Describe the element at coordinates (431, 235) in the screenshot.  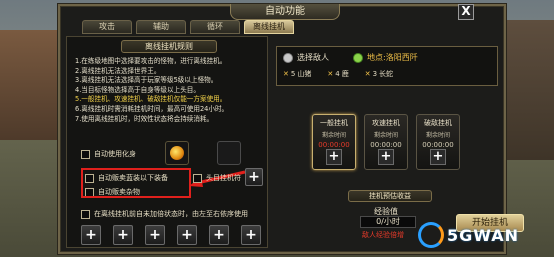
I see `watermark-logo-icon` at that location.